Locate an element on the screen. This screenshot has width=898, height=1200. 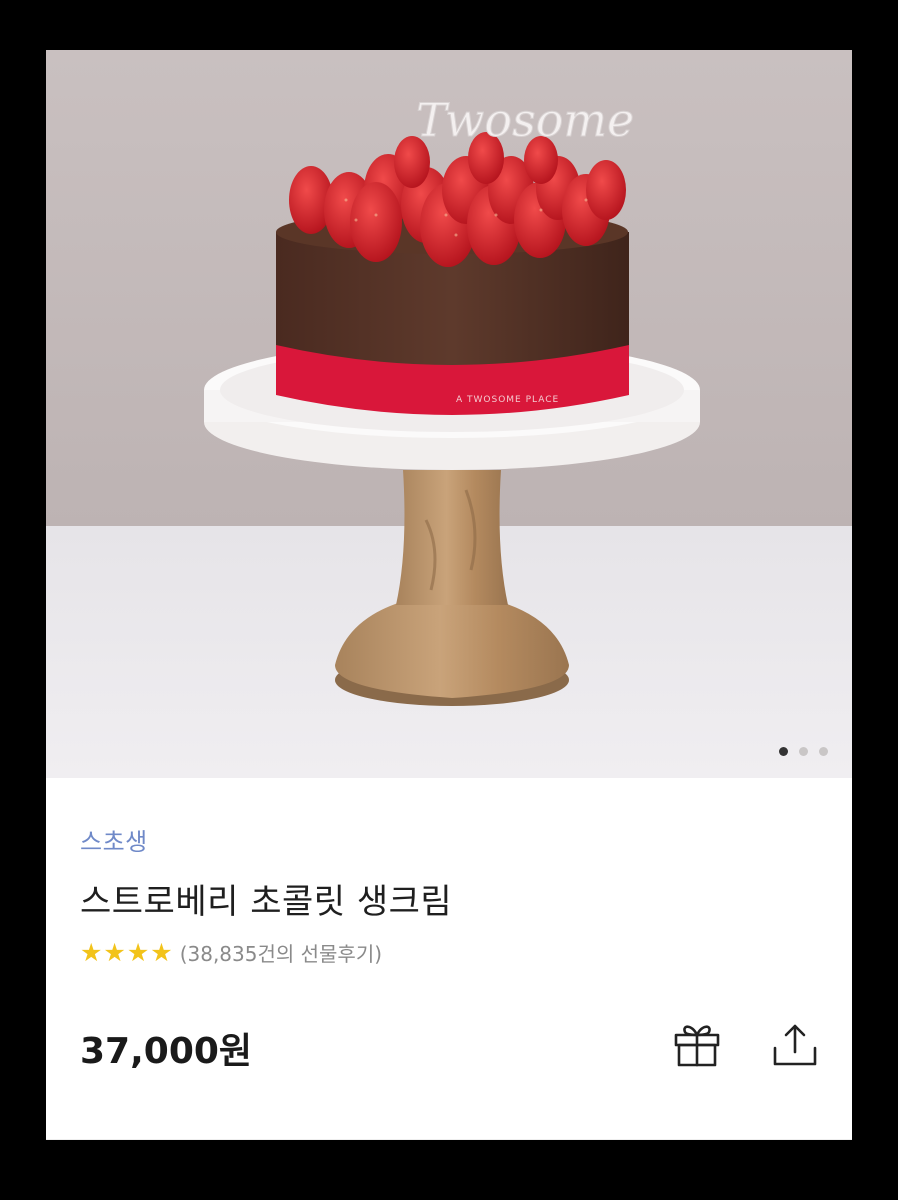
cake-topper-text: Twosome is located at coordinates (525, 120).